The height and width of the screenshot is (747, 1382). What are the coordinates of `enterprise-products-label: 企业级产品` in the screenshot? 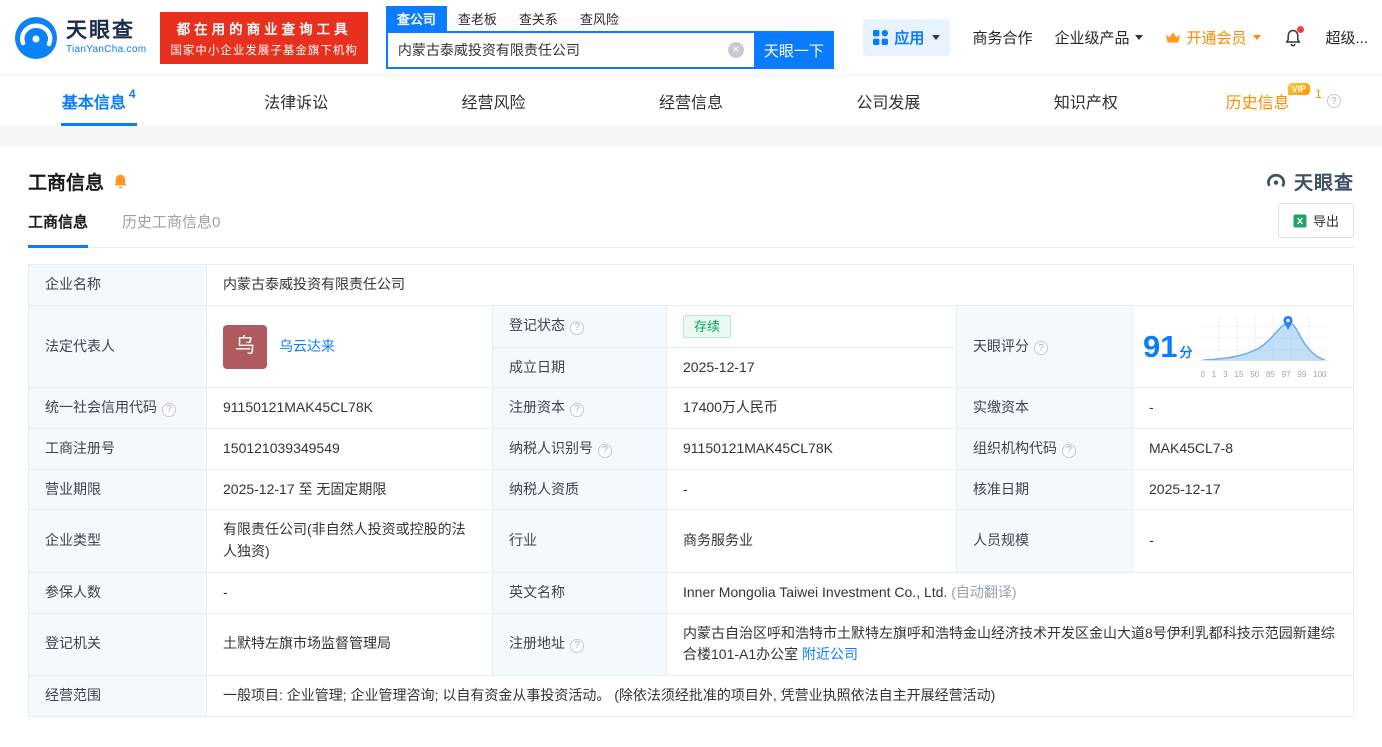 It's located at (1092, 38).